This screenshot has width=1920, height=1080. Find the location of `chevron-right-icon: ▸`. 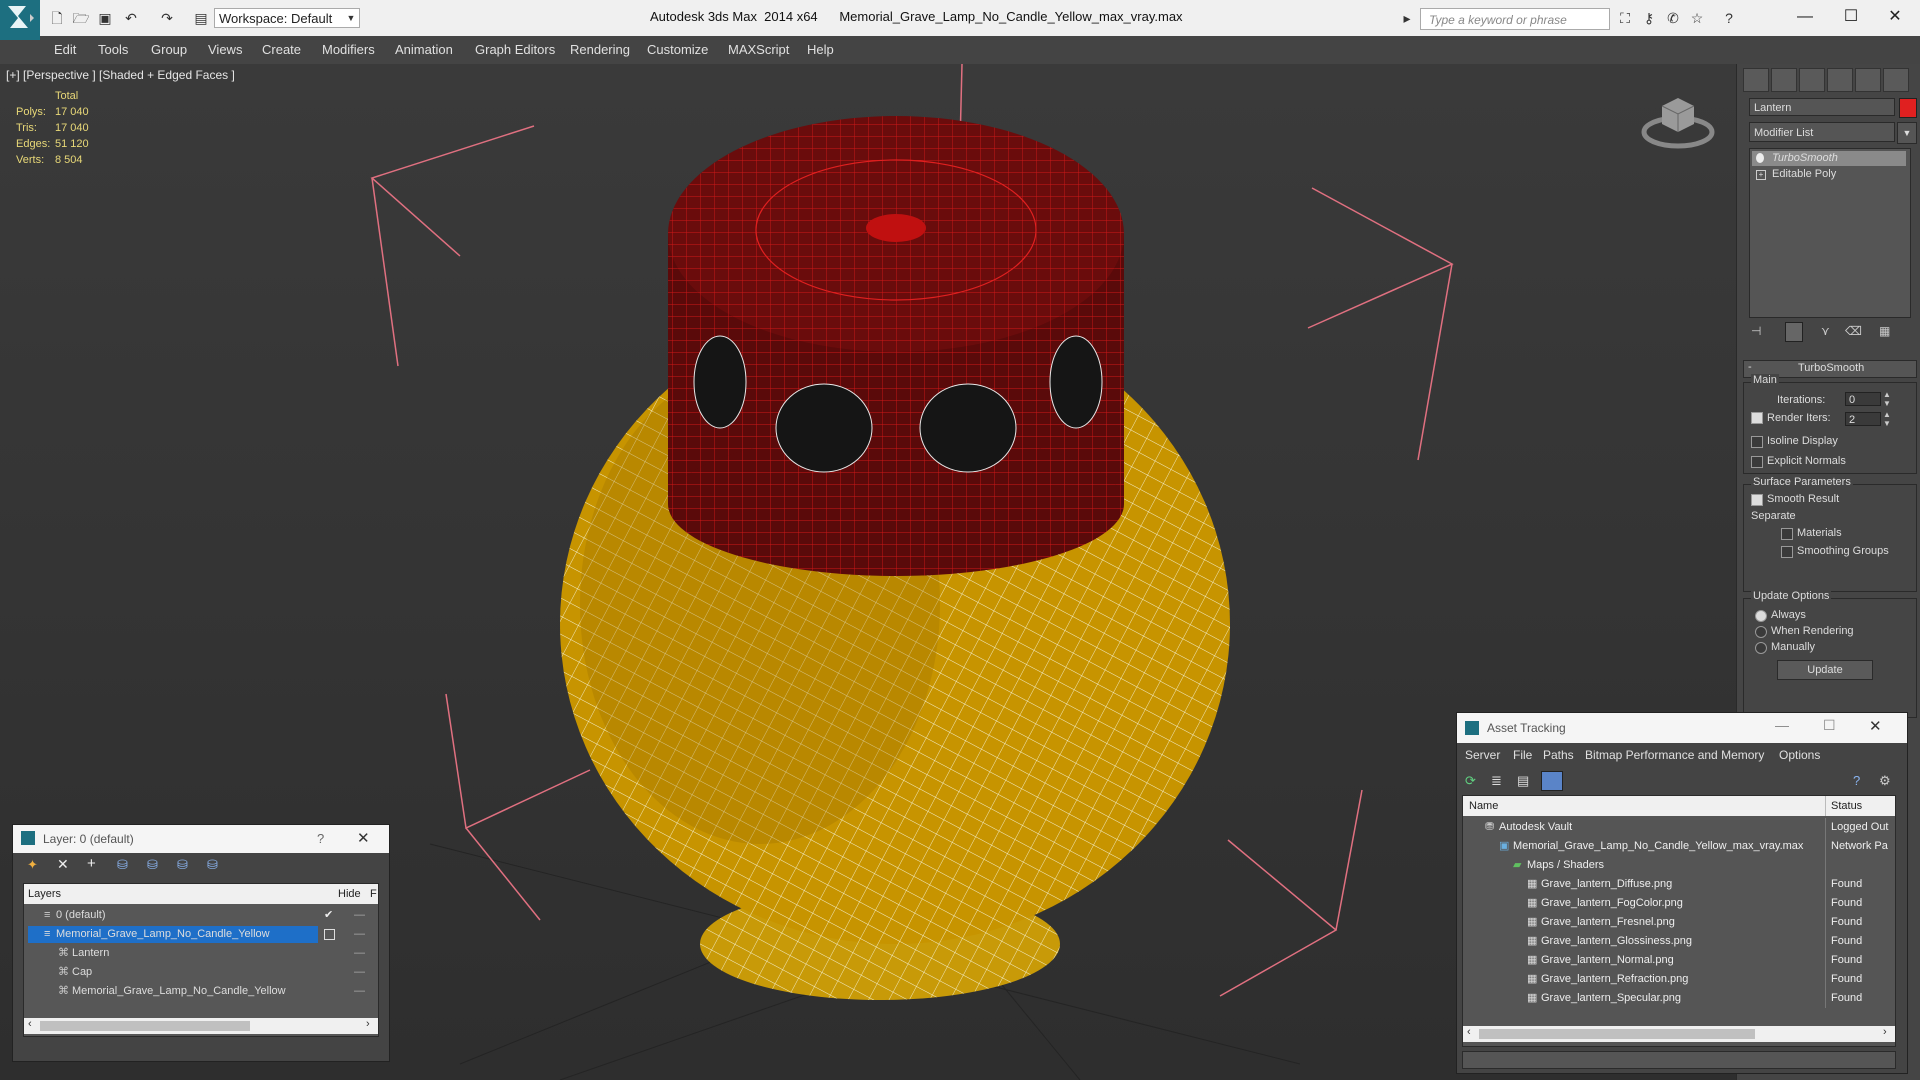

chevron-right-icon: ▸ is located at coordinates (1407, 18).